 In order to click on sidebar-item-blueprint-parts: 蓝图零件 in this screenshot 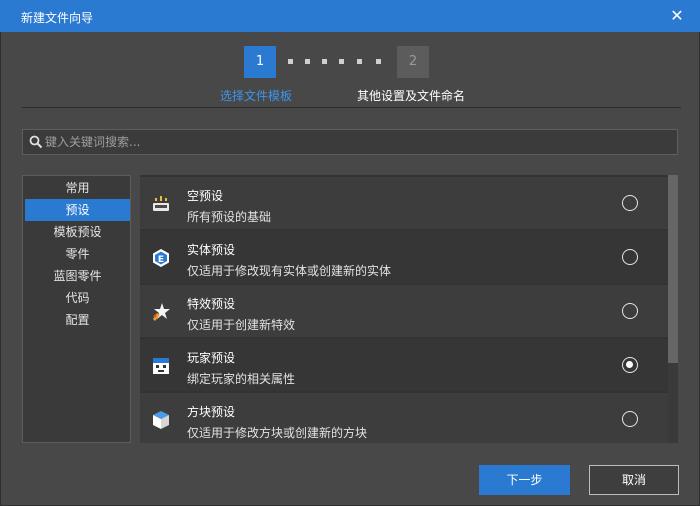, I will do `click(77, 276)`.